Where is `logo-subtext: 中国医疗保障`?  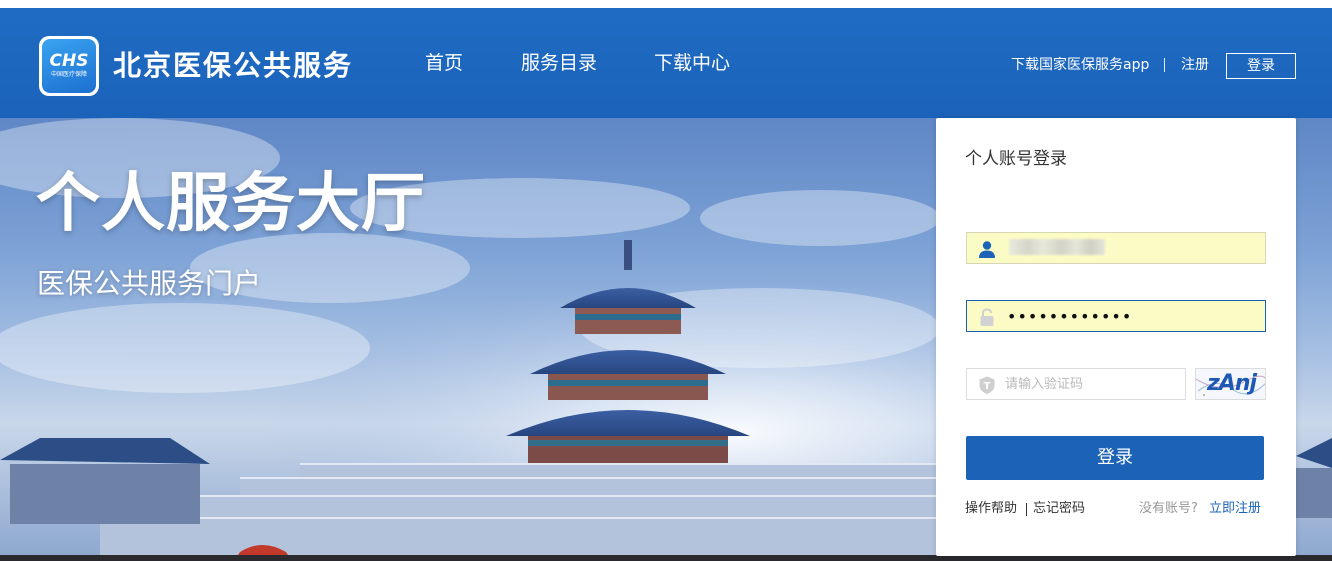
logo-subtext: 中国医疗保障 is located at coordinates (68, 74).